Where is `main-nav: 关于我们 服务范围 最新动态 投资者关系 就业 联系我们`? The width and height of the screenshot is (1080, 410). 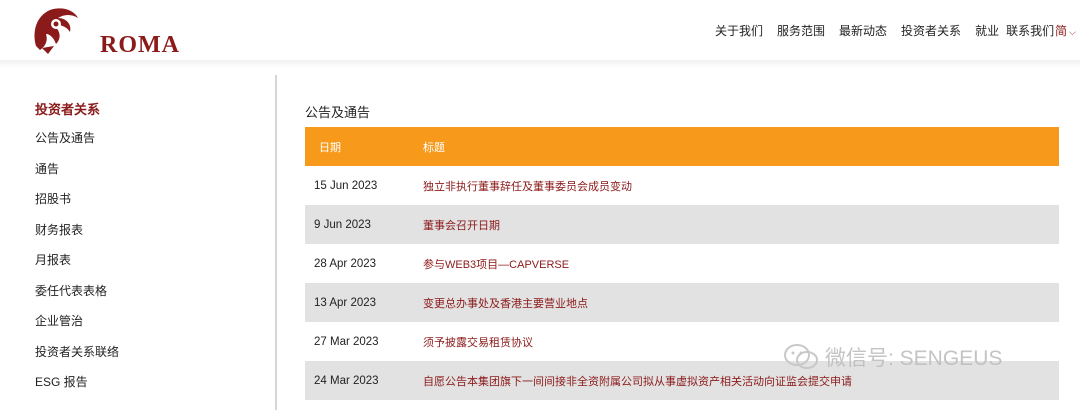 main-nav: 关于我们 服务范围 最新动态 投资者关系 就业 联系我们 is located at coordinates (891, 30).